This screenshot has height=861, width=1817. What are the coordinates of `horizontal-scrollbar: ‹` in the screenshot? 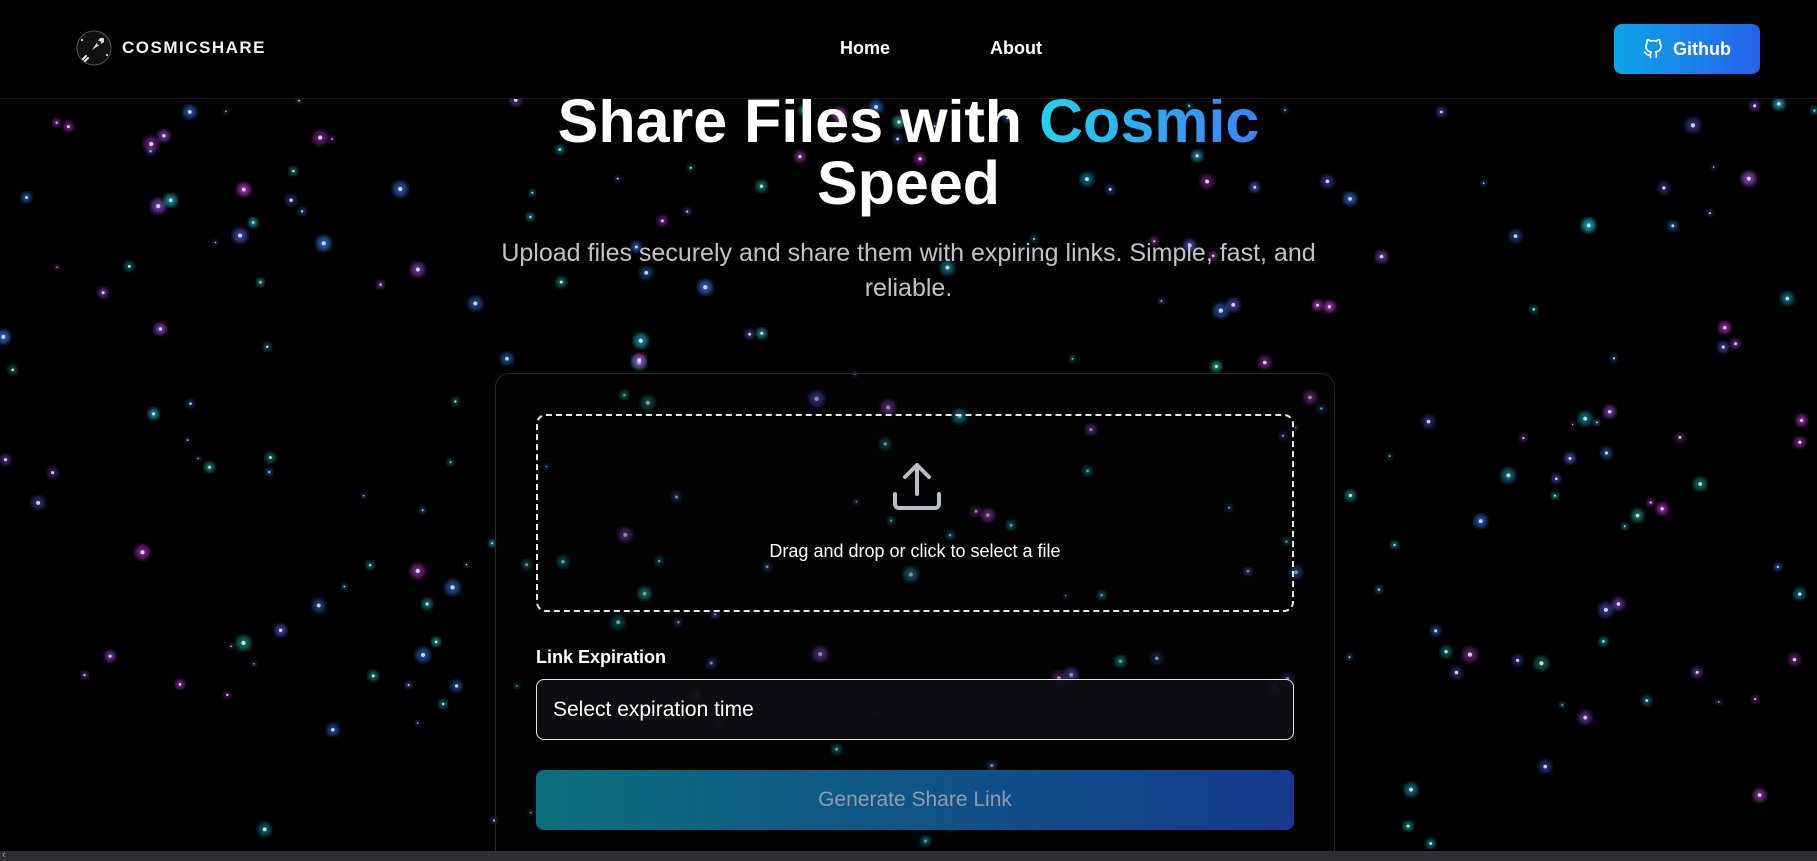 It's located at (908, 855).